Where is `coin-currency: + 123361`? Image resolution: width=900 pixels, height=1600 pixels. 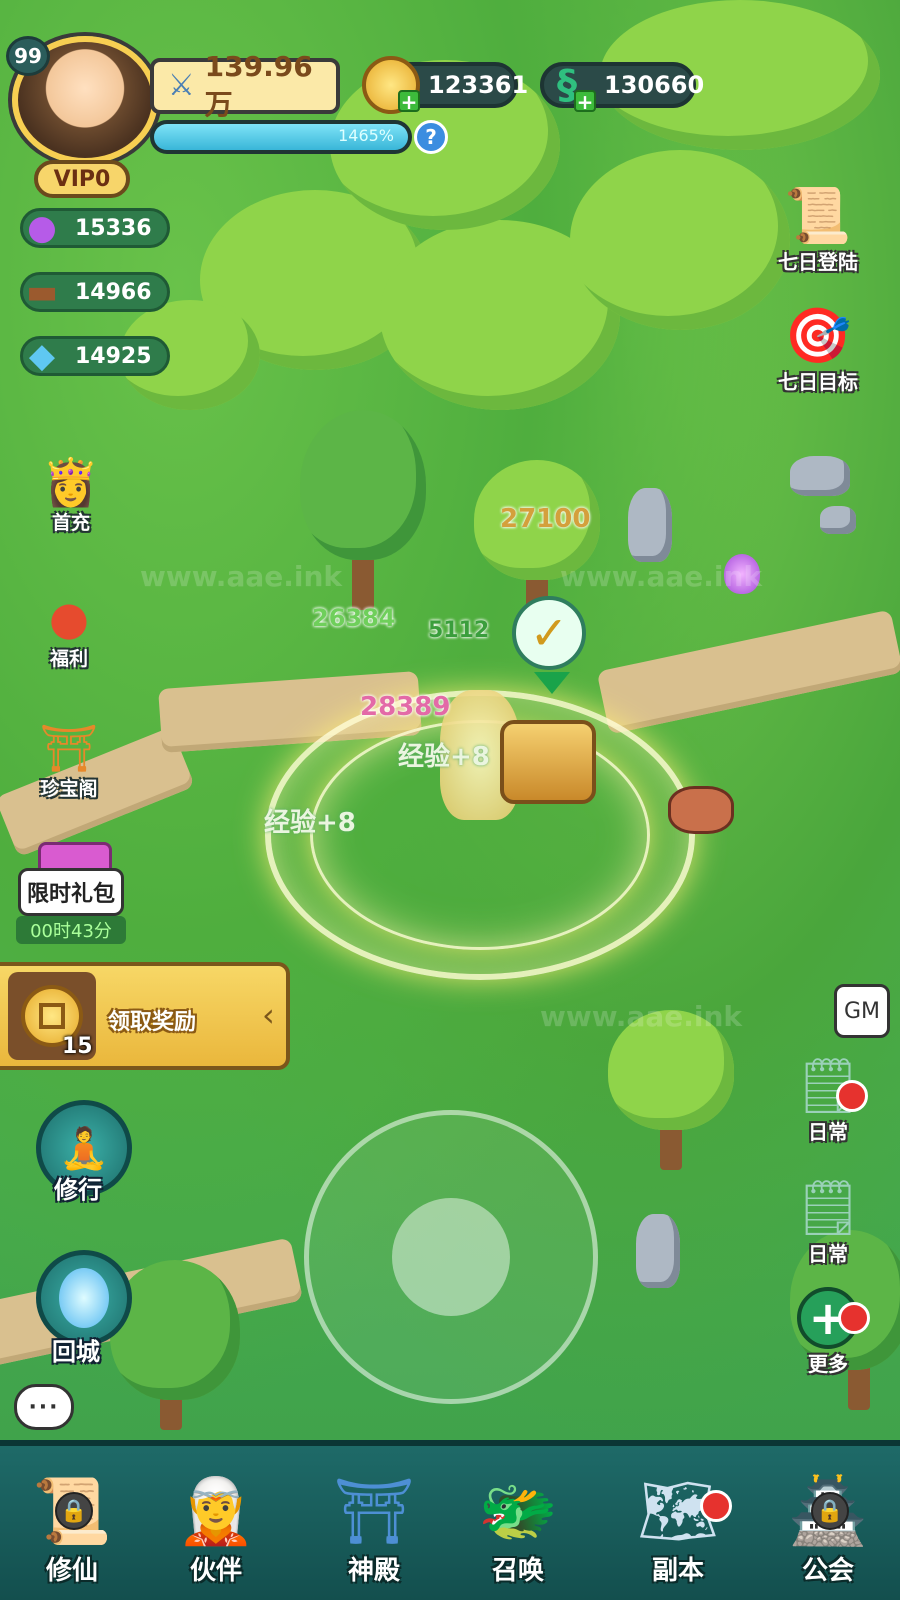
coin-currency: + 123361 is located at coordinates (445, 85).